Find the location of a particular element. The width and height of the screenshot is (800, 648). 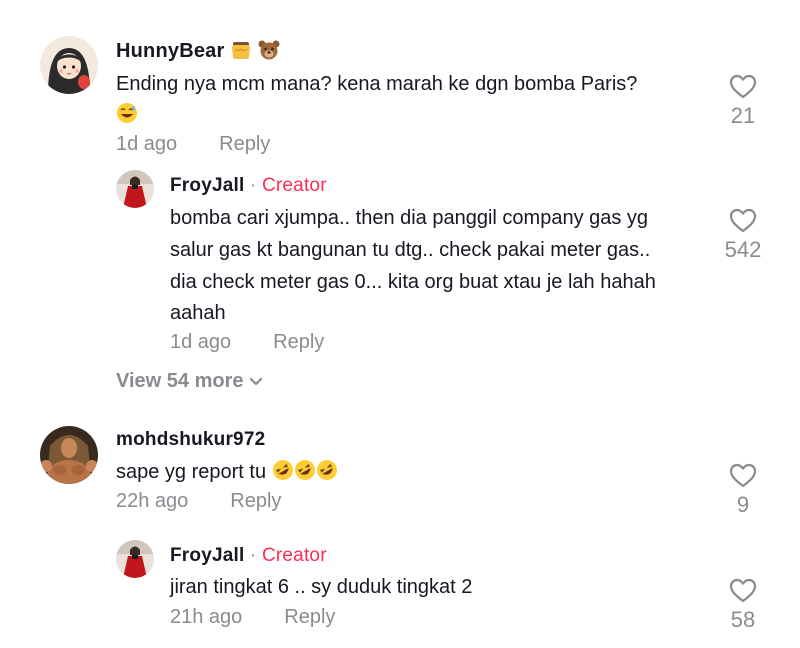

reply-meta: 21h ago Reply is located at coordinates (252, 617).